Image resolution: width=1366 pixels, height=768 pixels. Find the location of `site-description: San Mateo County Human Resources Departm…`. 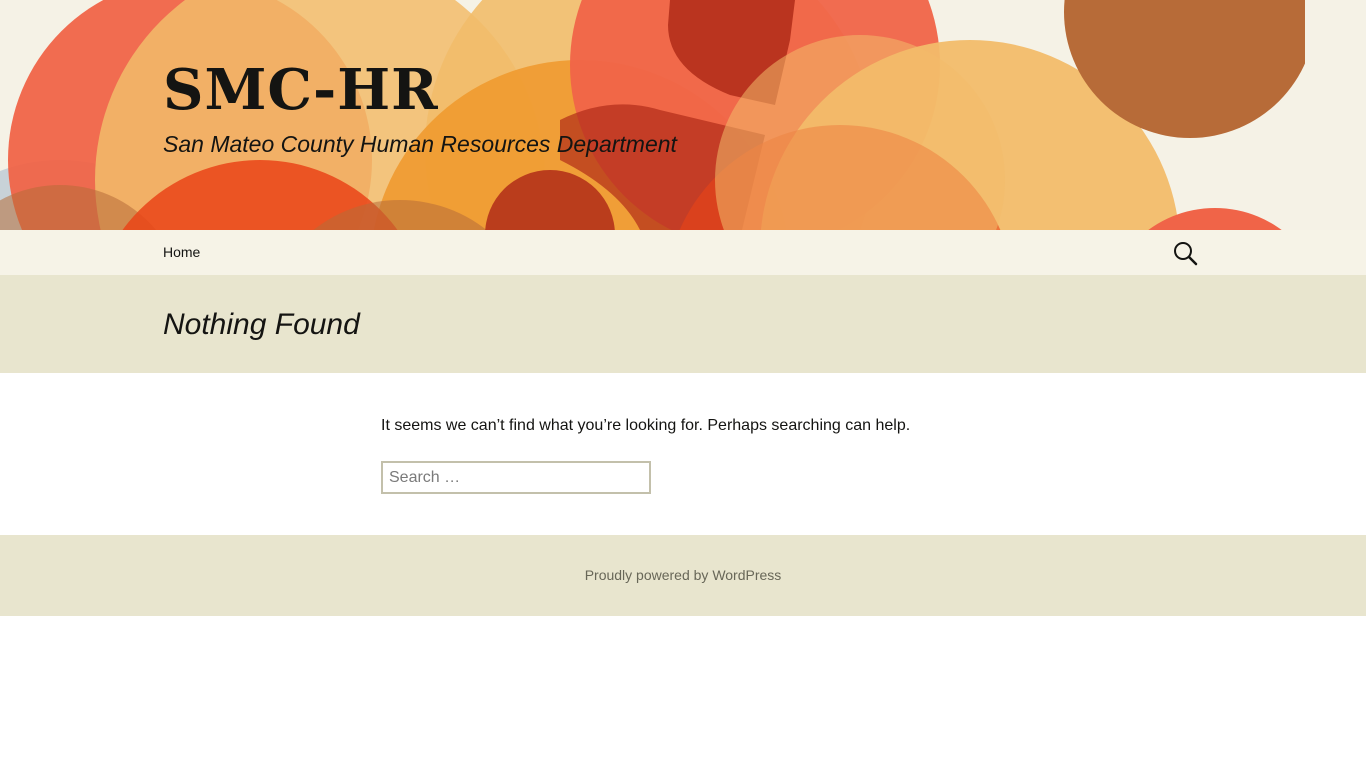

site-description: San Mateo County Human Resources Departm… is located at coordinates (420, 144).